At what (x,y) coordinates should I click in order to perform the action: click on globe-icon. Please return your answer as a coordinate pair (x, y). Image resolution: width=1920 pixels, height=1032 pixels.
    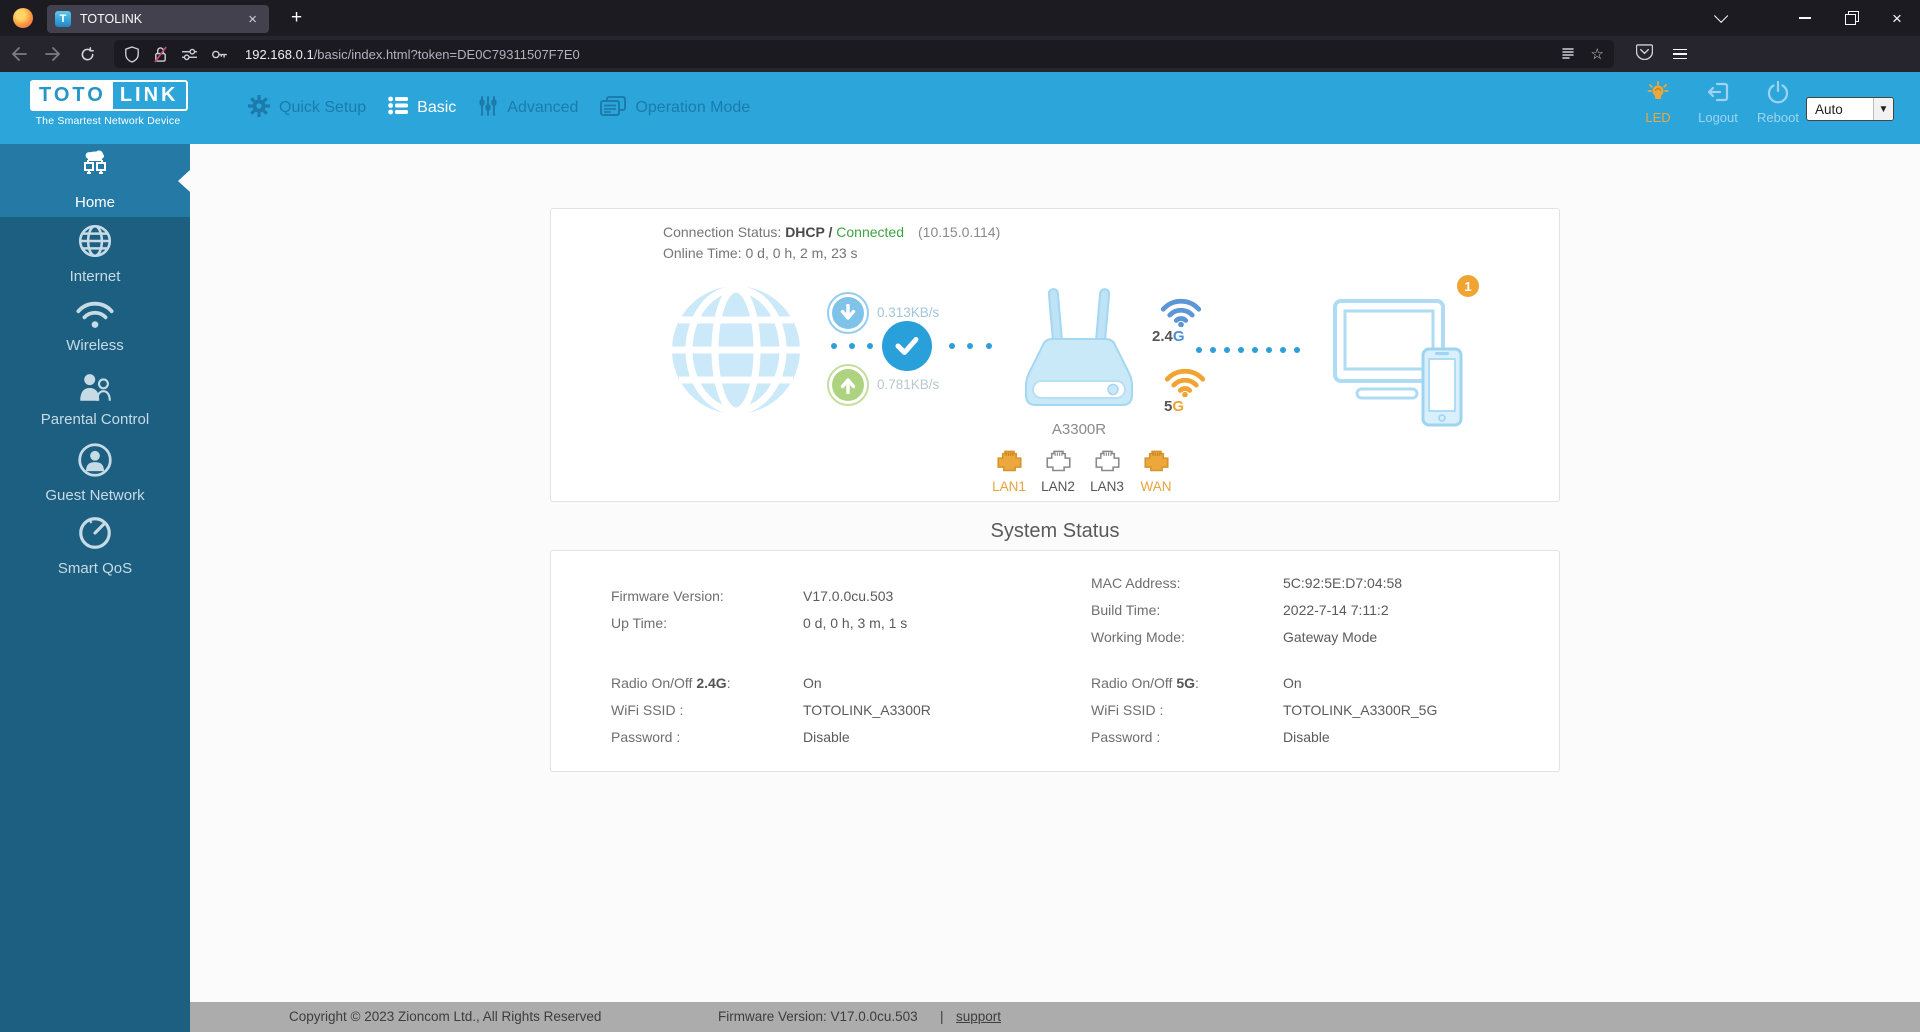
    Looking at the image, I should click on (95, 243).